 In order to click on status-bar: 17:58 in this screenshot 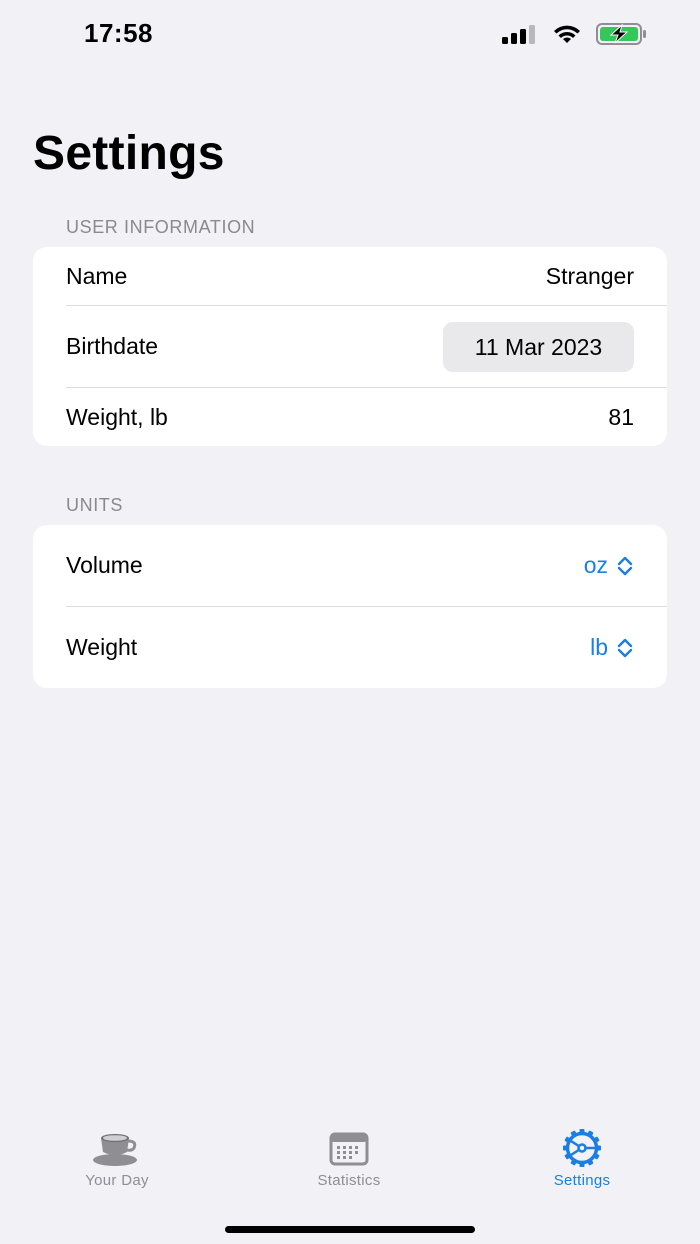, I will do `click(350, 35)`.